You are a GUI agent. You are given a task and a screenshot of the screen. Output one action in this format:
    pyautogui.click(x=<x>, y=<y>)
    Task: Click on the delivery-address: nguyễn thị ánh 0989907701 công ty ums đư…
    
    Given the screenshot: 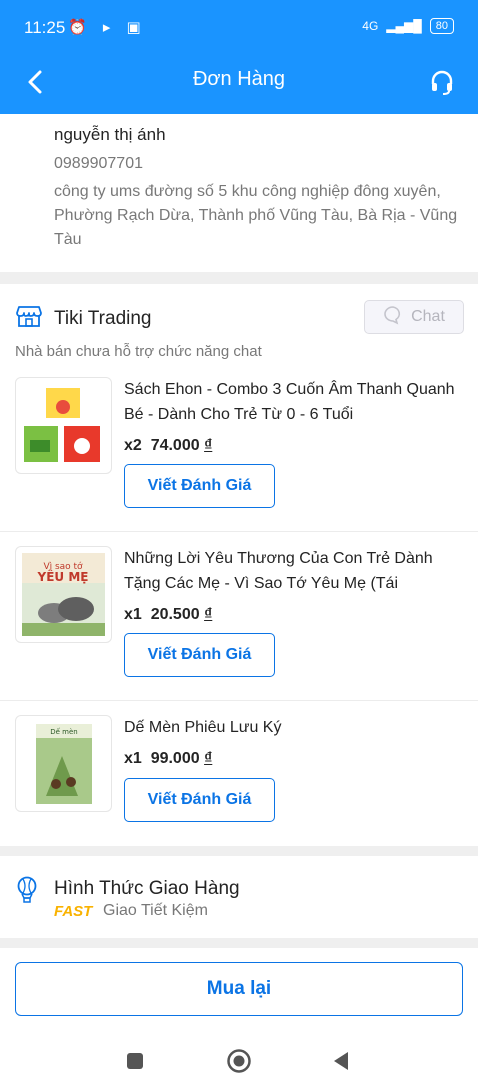 What is the action you would take?
    pyautogui.click(x=239, y=193)
    